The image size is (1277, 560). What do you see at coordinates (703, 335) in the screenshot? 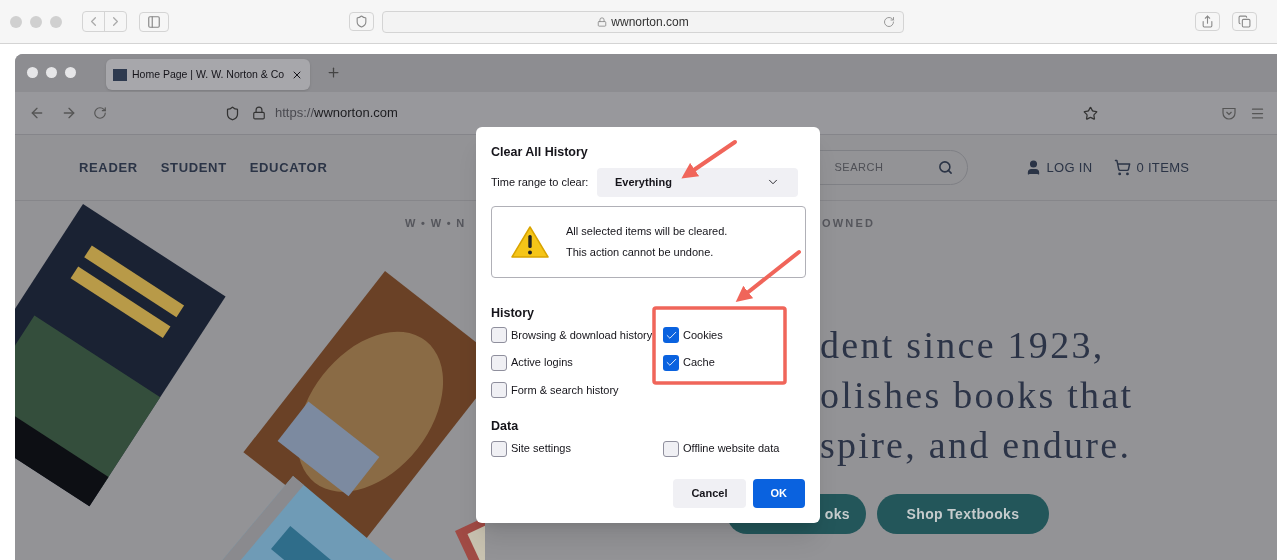
I see `checkbox-label: Cookies` at bounding box center [703, 335].